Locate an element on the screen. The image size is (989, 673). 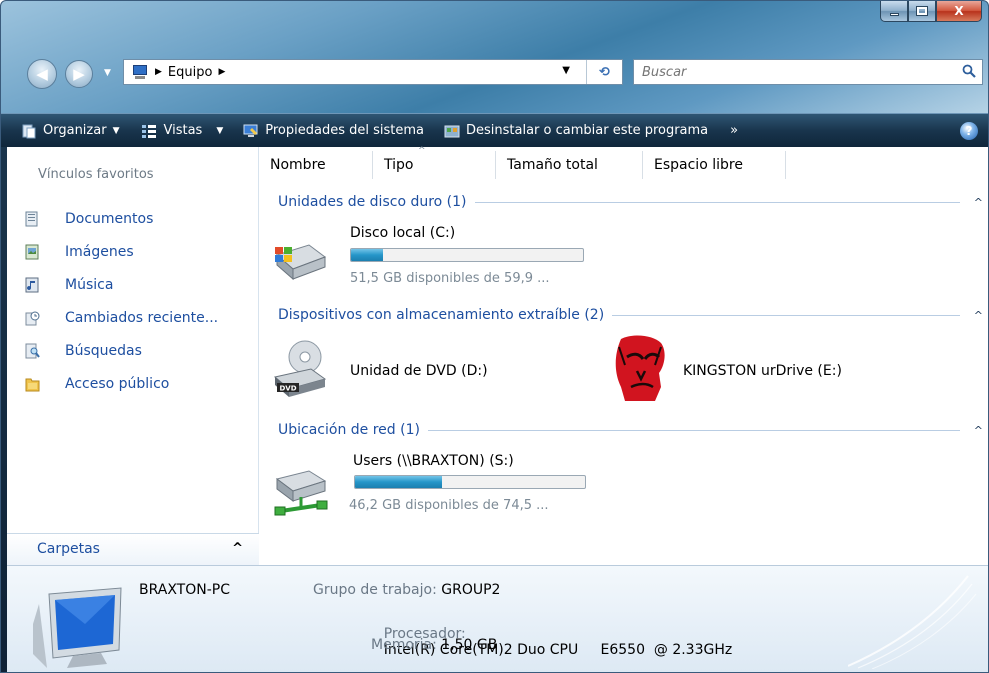
search-input is located at coordinates (792, 72).